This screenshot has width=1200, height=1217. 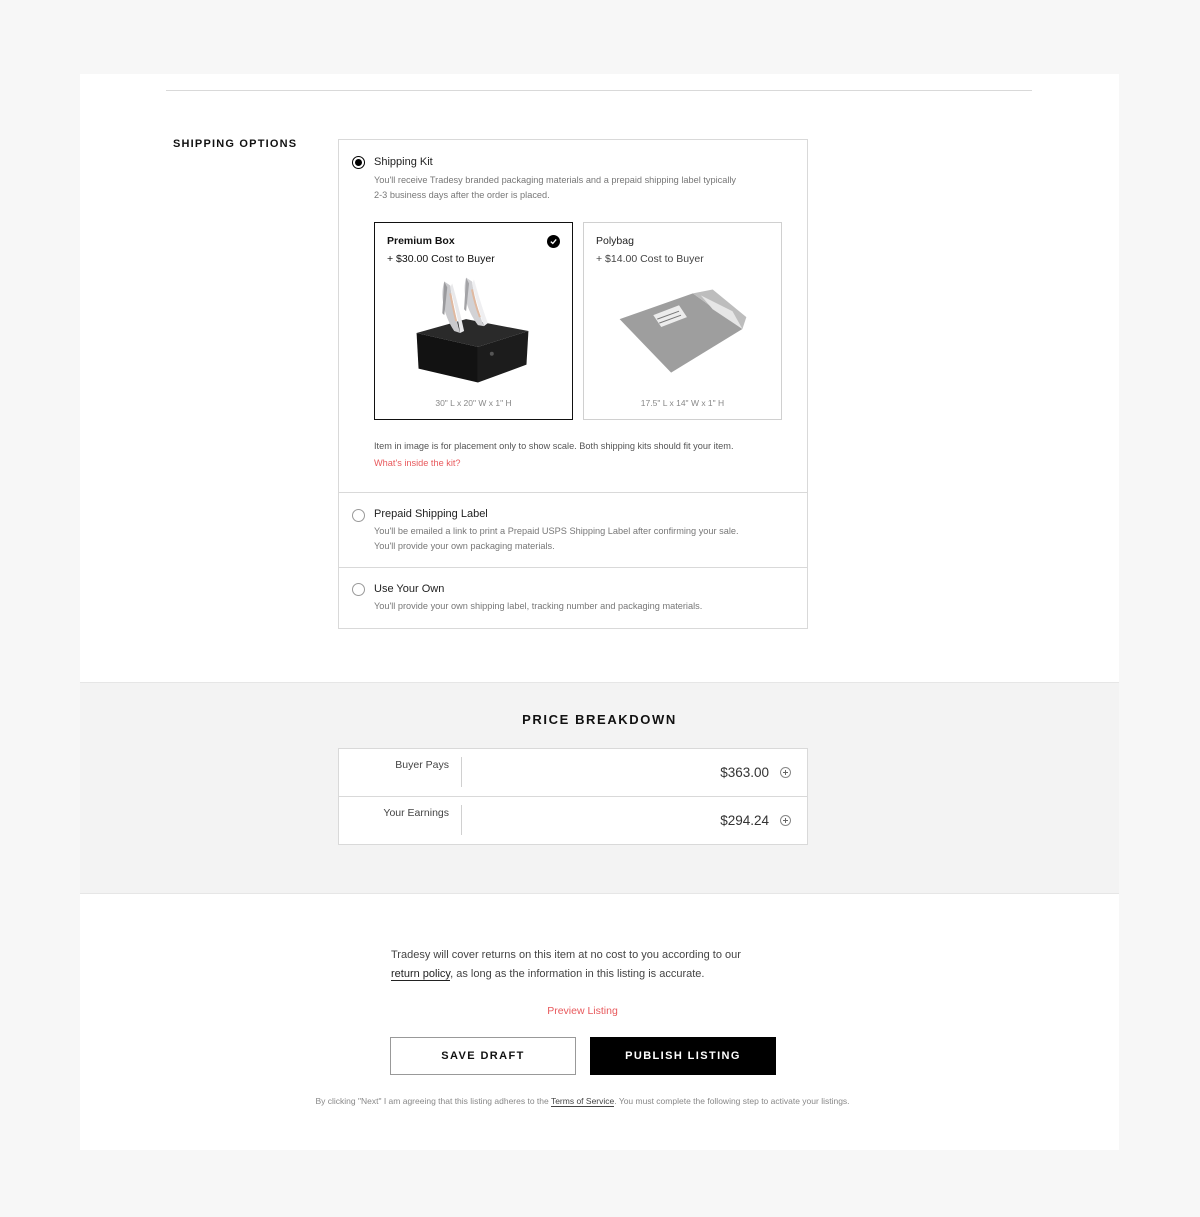 What do you see at coordinates (416, 813) in the screenshot?
I see `price-label: Your Earnings` at bounding box center [416, 813].